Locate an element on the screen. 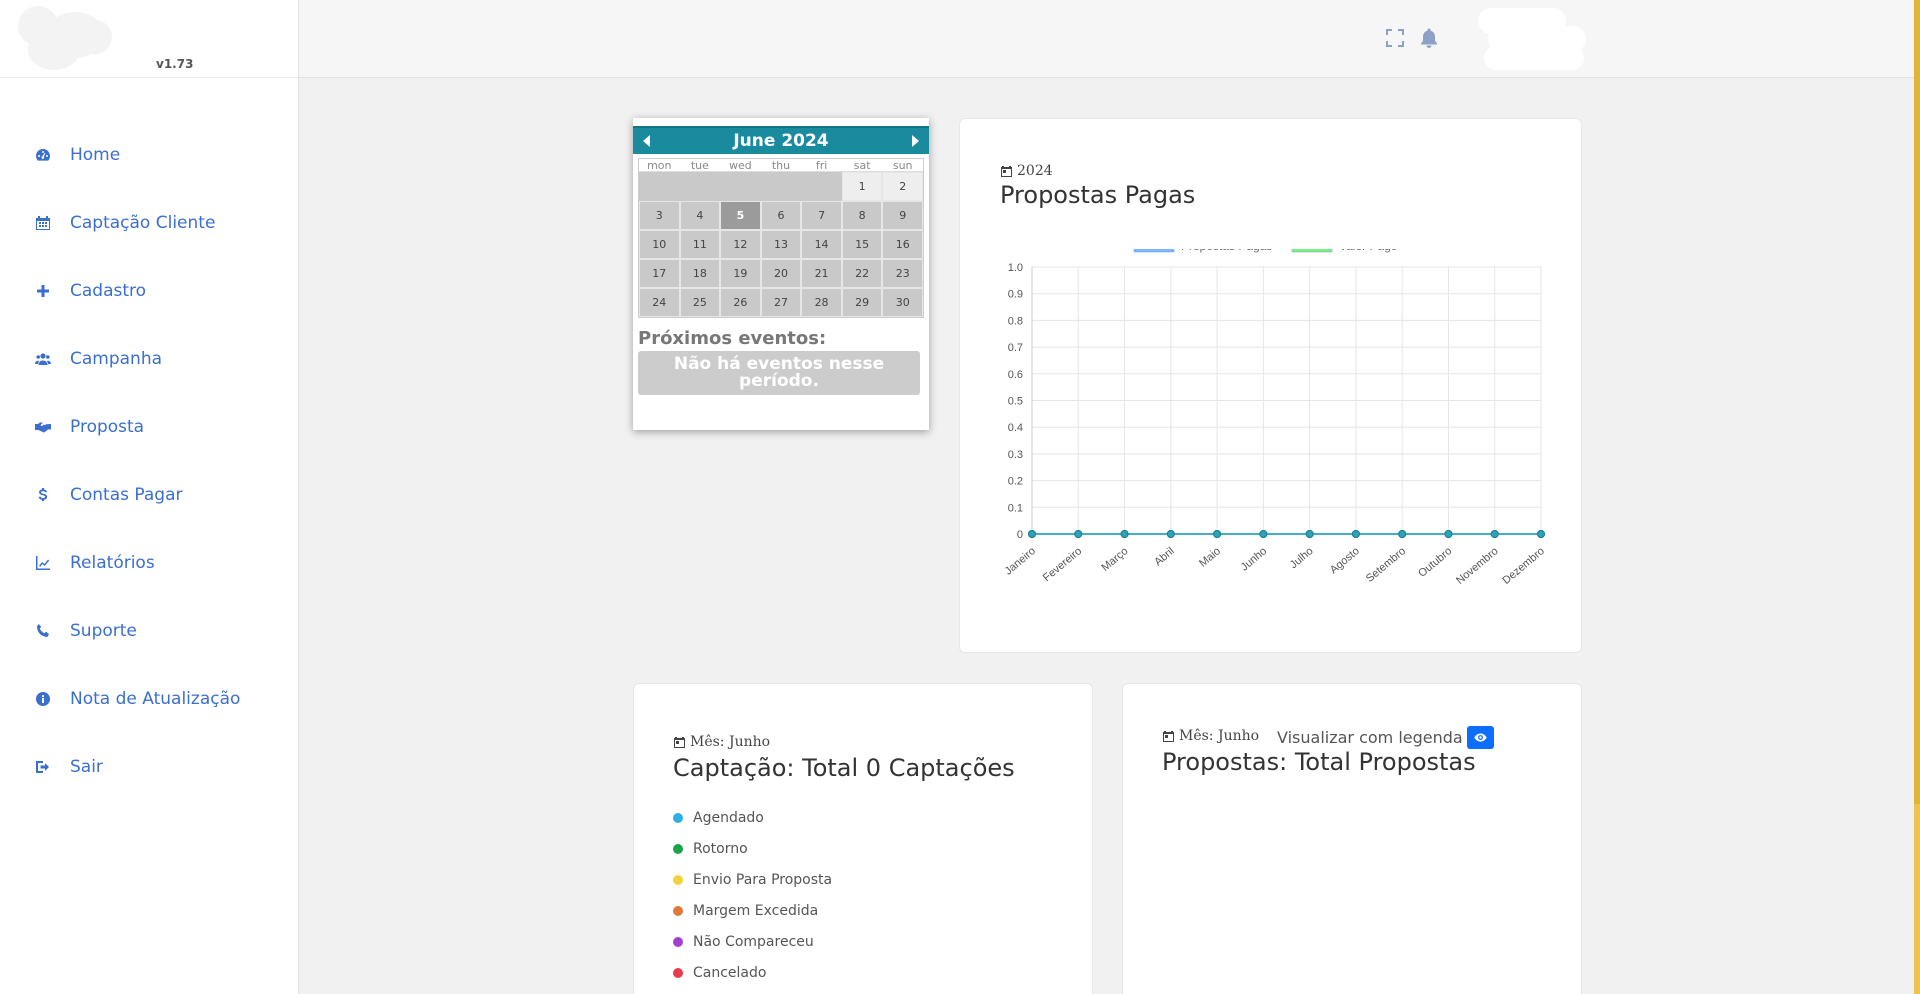  calendar-day: 9 is located at coordinates (902, 215).